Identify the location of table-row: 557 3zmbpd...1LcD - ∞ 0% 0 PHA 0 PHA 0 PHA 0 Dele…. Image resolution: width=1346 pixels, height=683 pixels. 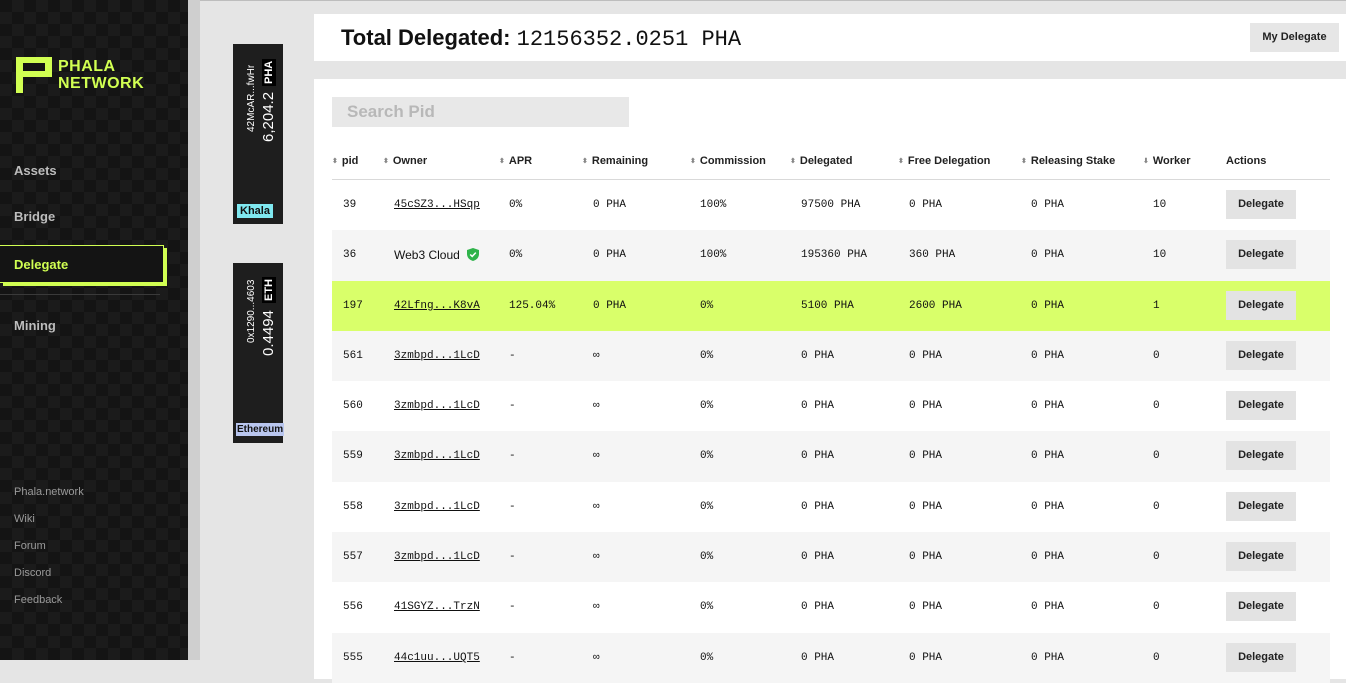
(831, 557).